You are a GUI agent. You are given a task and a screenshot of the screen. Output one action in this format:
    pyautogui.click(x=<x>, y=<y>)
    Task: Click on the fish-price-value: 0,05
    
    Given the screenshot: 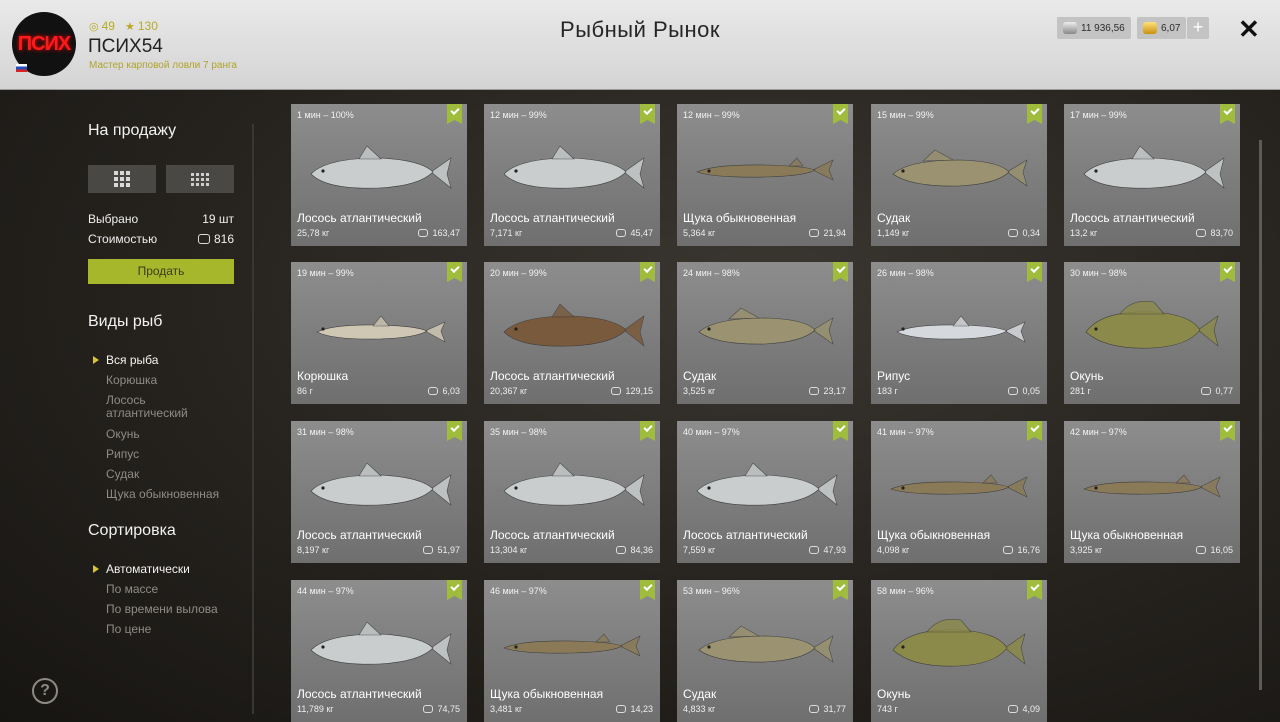 What is the action you would take?
    pyautogui.click(x=1031, y=391)
    